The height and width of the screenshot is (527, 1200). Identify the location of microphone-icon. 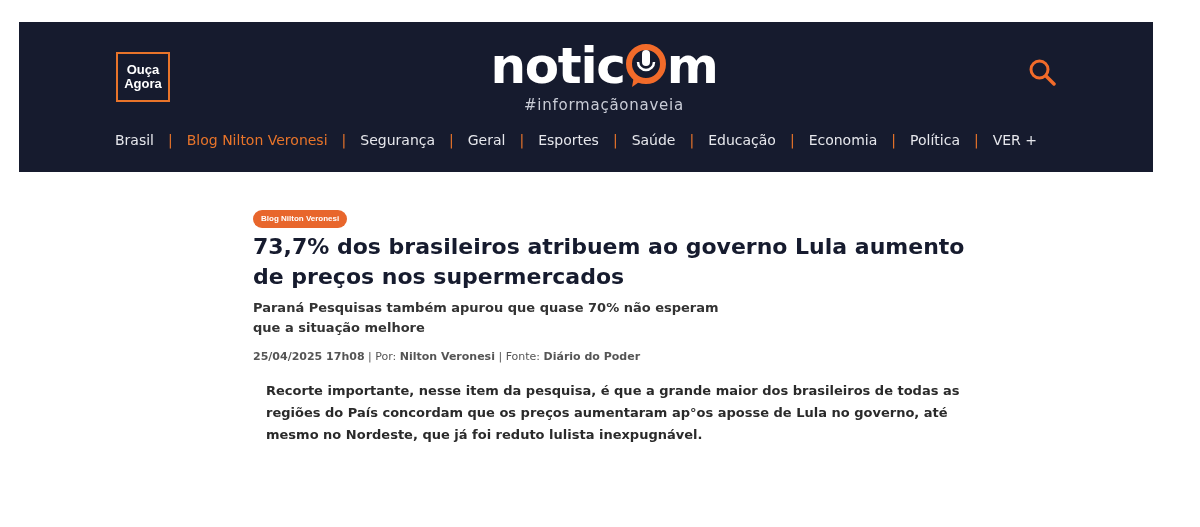
(645, 66).